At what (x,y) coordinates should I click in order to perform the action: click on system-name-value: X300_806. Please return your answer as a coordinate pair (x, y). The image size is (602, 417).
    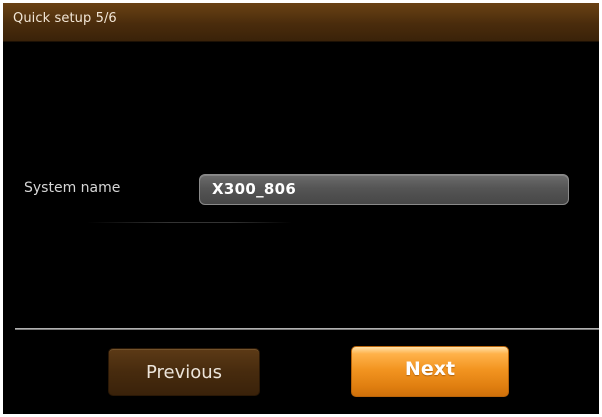
    Looking at the image, I should click on (254, 189).